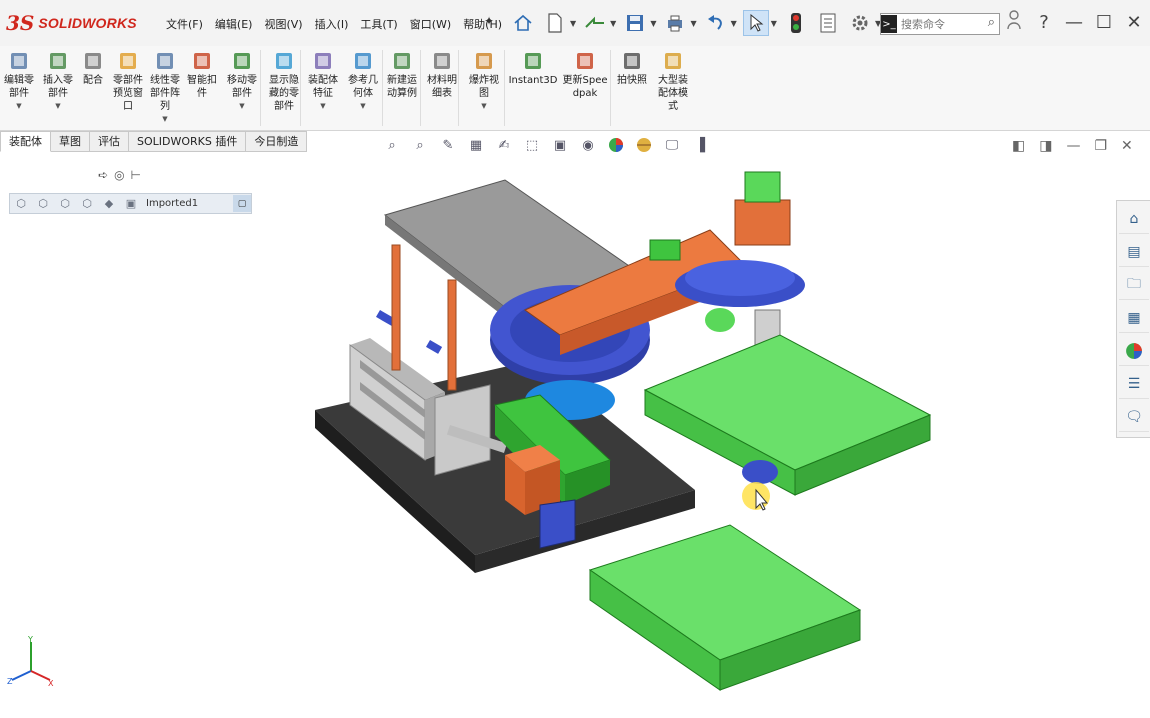 The width and height of the screenshot is (1150, 718). I want to click on ribbon-btn-12: 爆炸视图 ▼, so click(484, 81).